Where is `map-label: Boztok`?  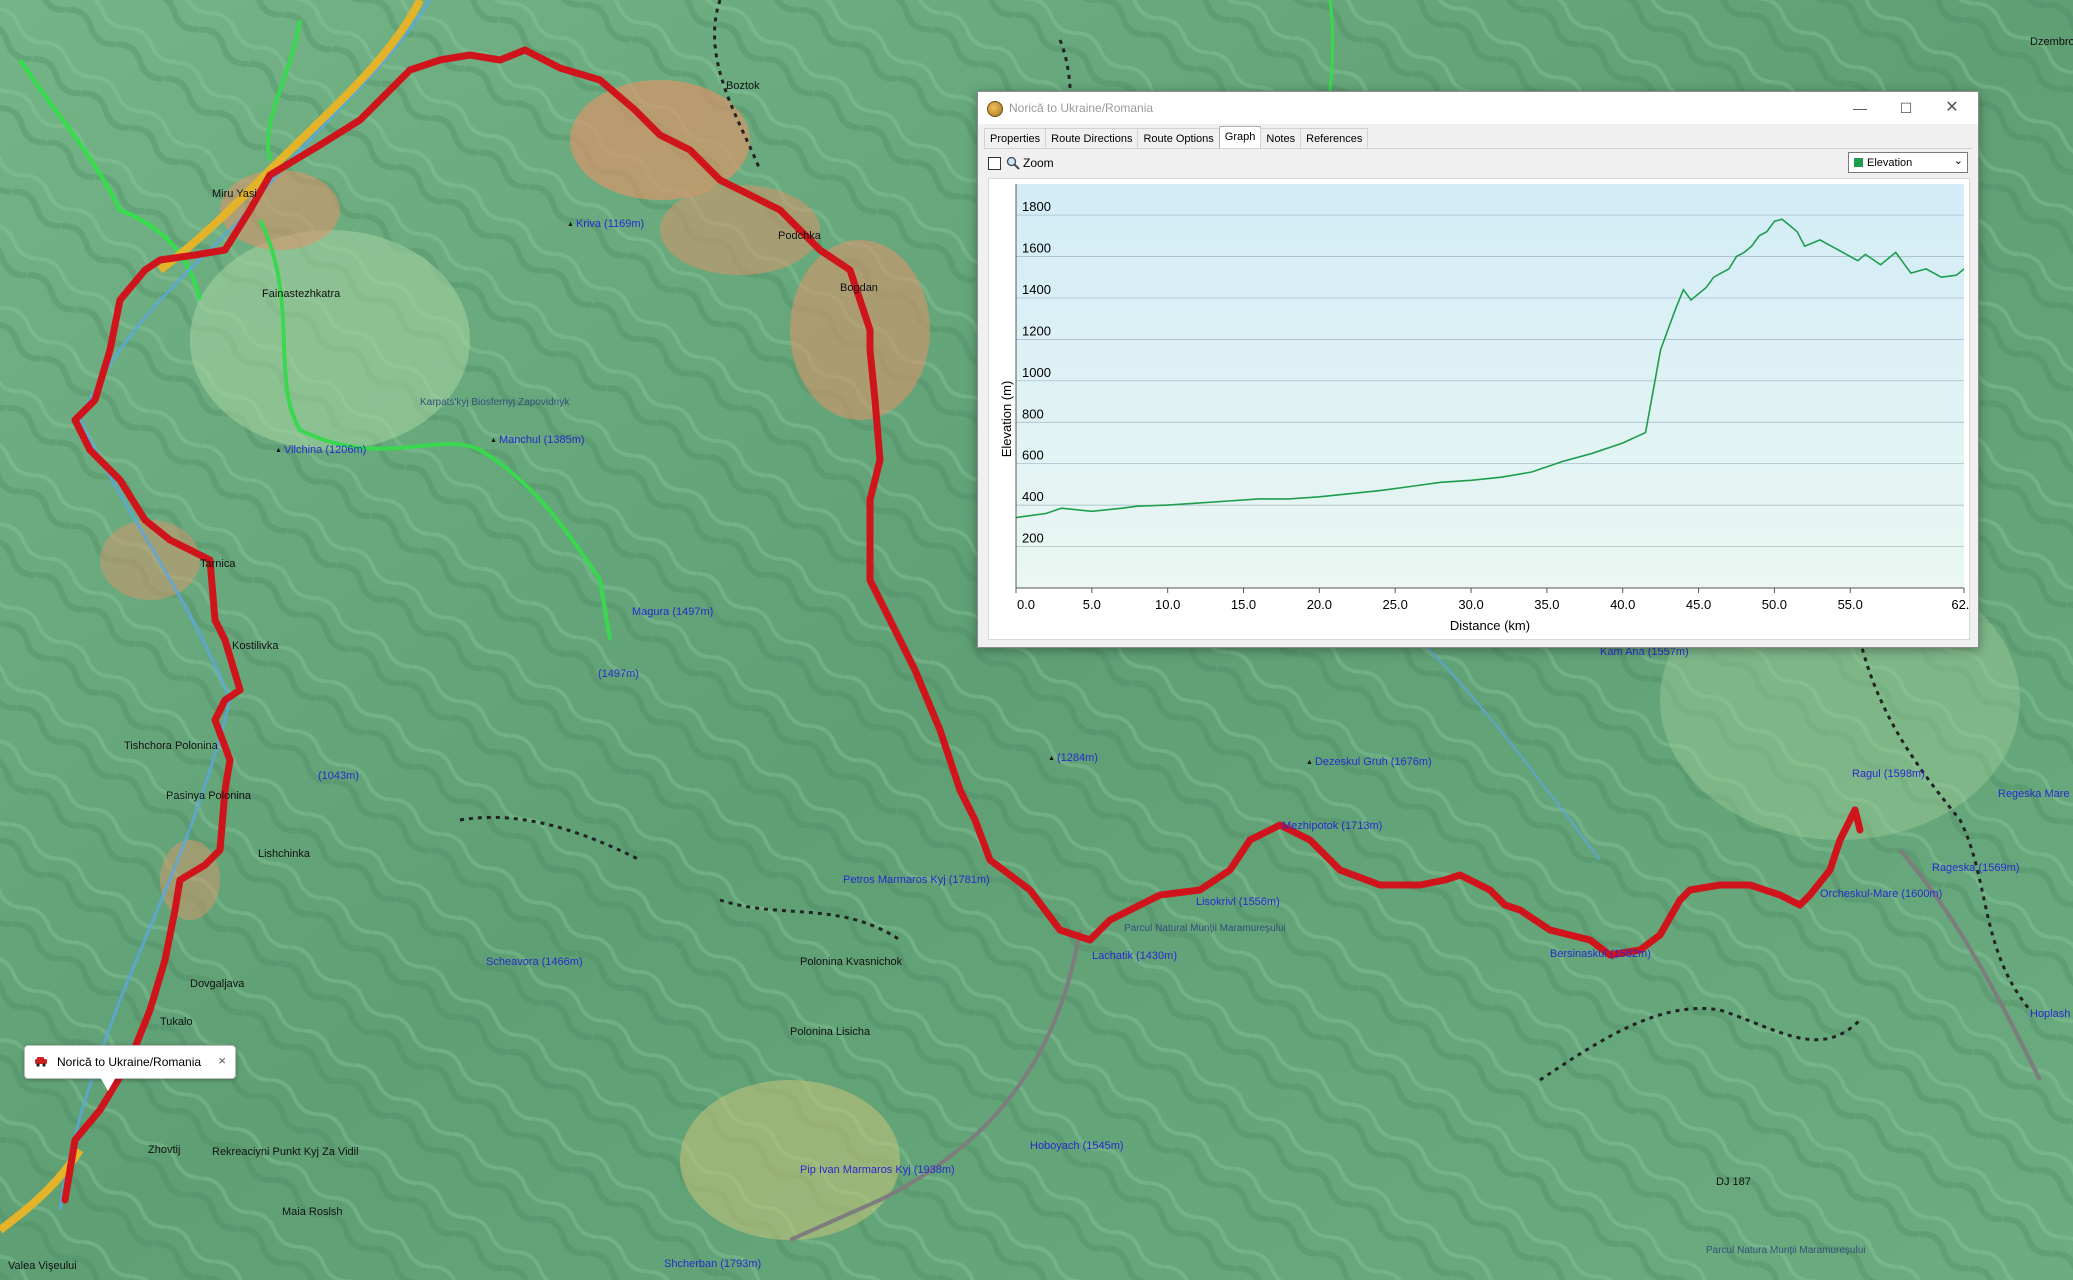 map-label: Boztok is located at coordinates (743, 86).